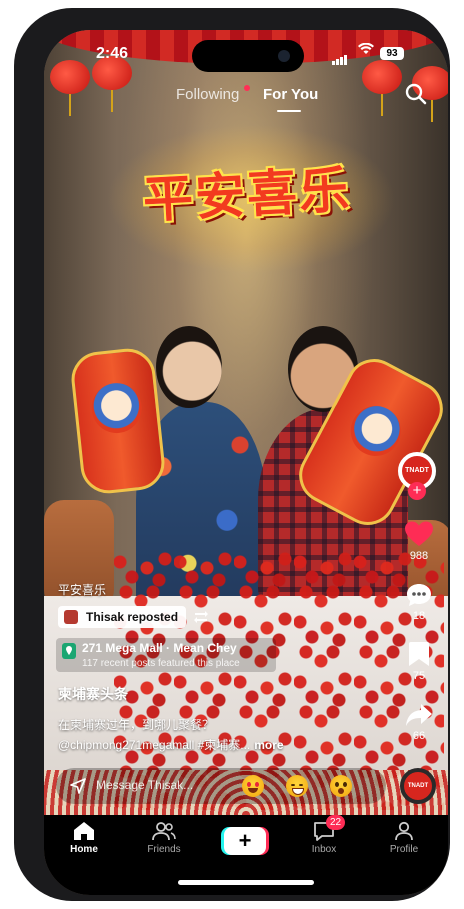 The image size is (464, 909). I want to click on search-button, so click(417, 95).